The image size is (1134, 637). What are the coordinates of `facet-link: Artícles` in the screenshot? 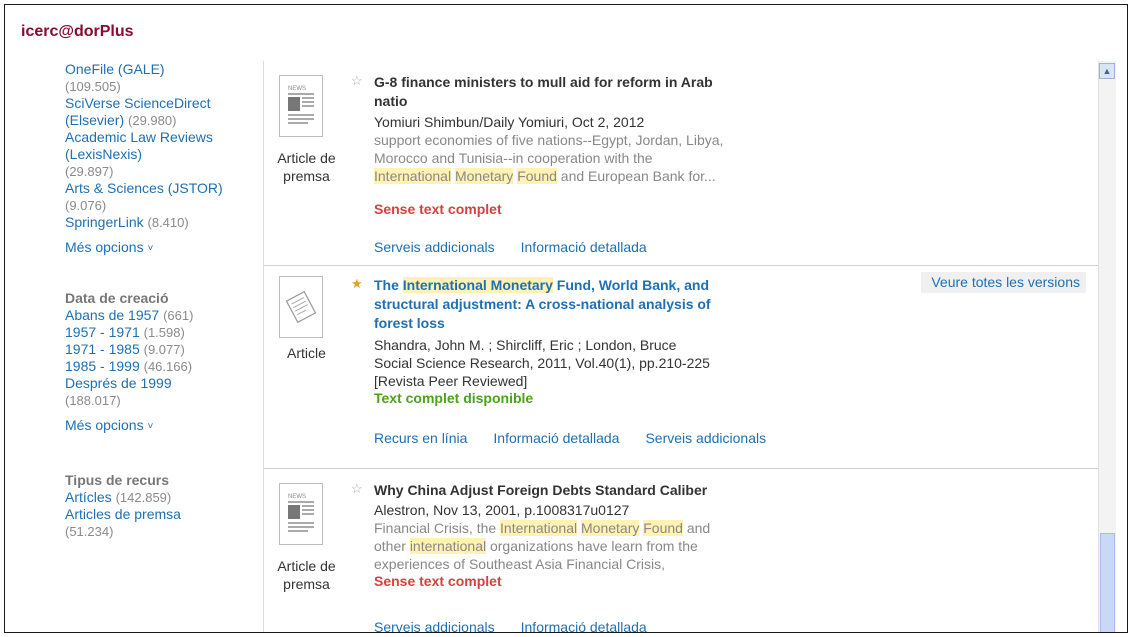 It's located at (88, 497).